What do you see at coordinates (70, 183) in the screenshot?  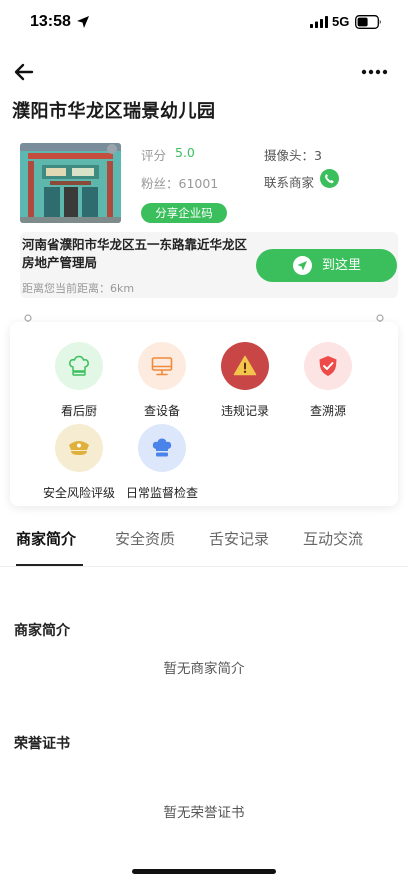 I see `store-photo` at bounding box center [70, 183].